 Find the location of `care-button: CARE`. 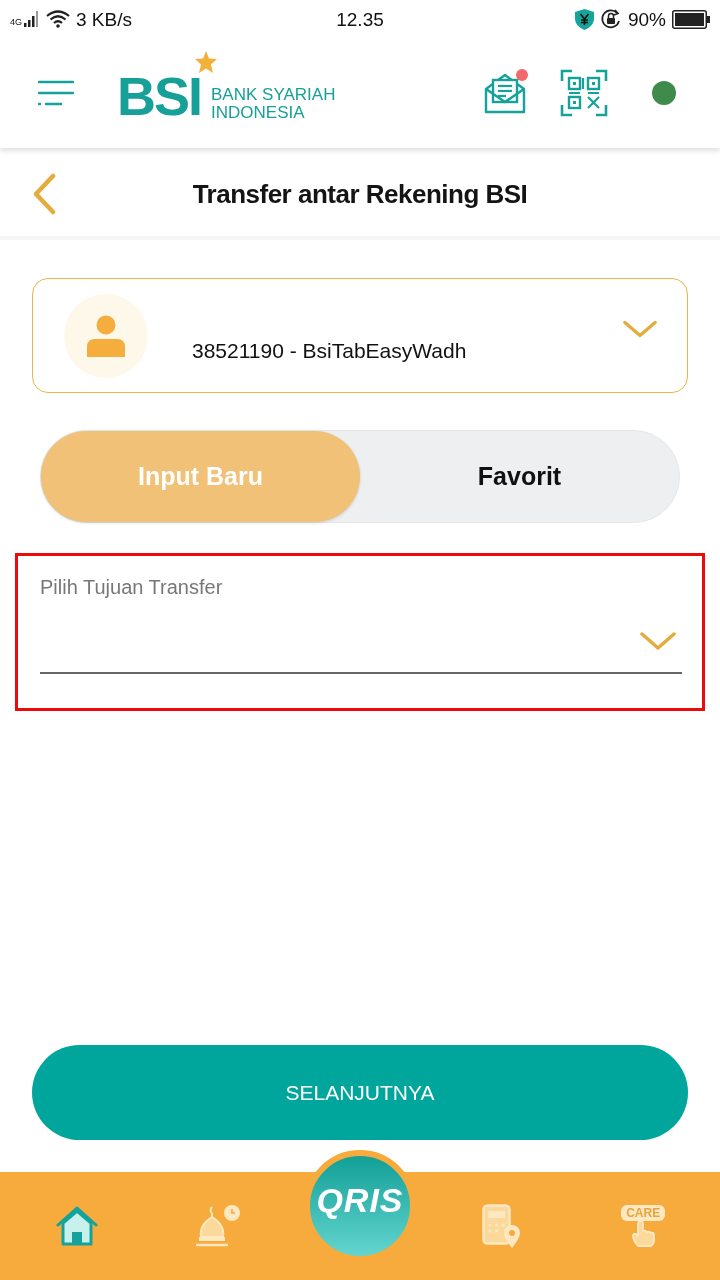

care-button: CARE is located at coordinates (643, 1226).